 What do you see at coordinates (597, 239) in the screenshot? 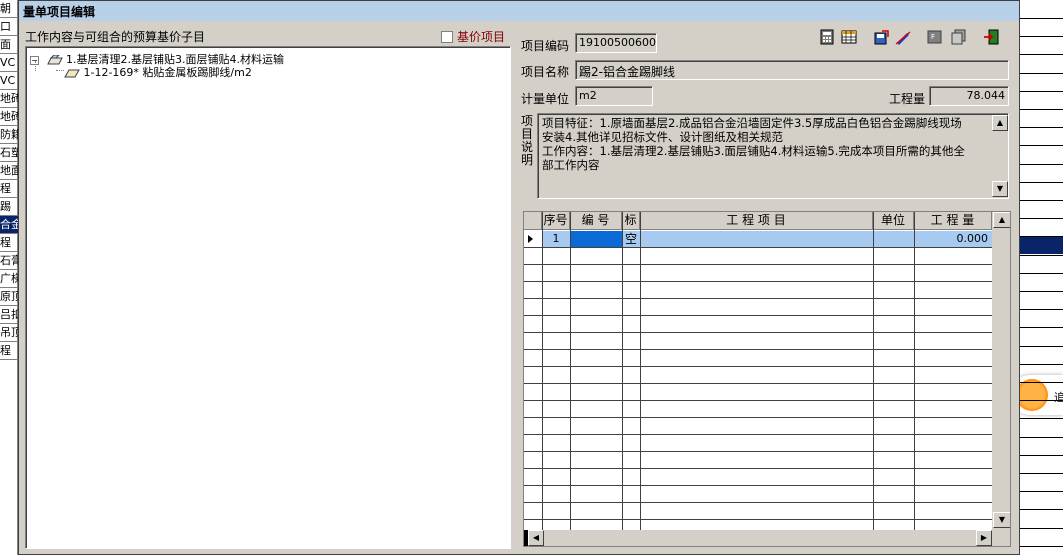
I see `grid-cell-code` at bounding box center [597, 239].